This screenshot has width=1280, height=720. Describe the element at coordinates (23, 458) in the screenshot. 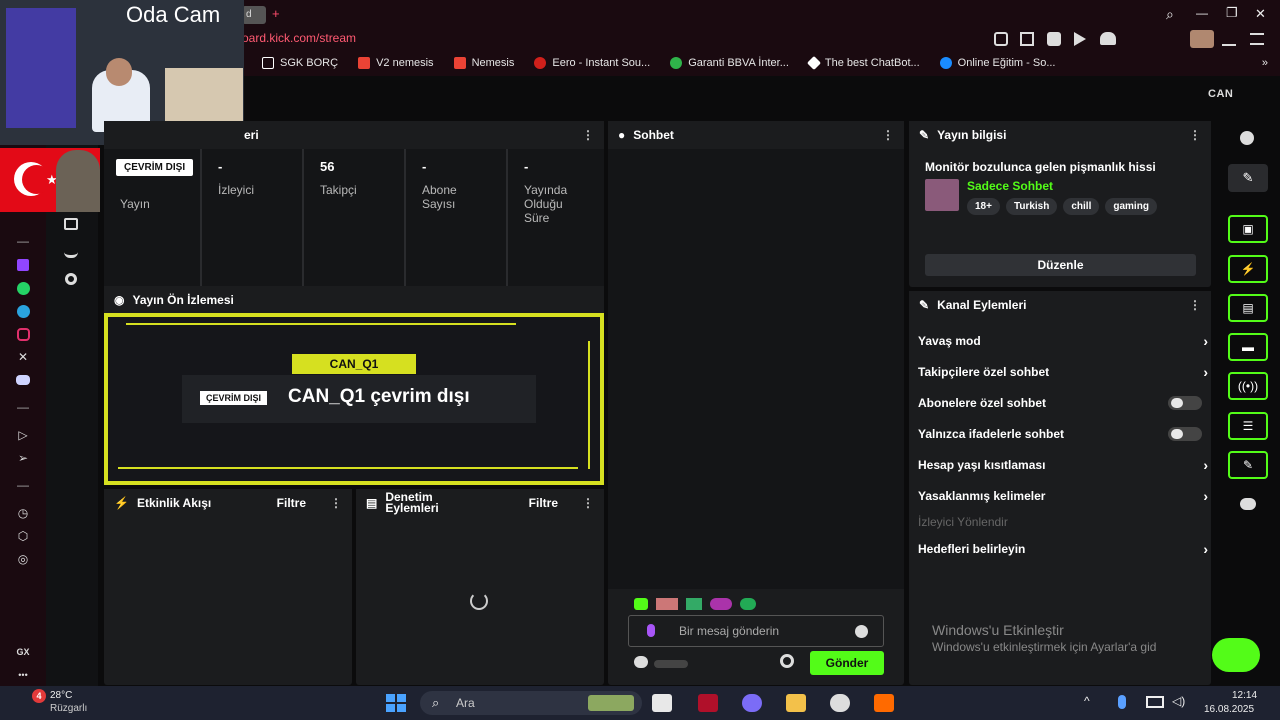

I see `send-icon: ➢` at that location.